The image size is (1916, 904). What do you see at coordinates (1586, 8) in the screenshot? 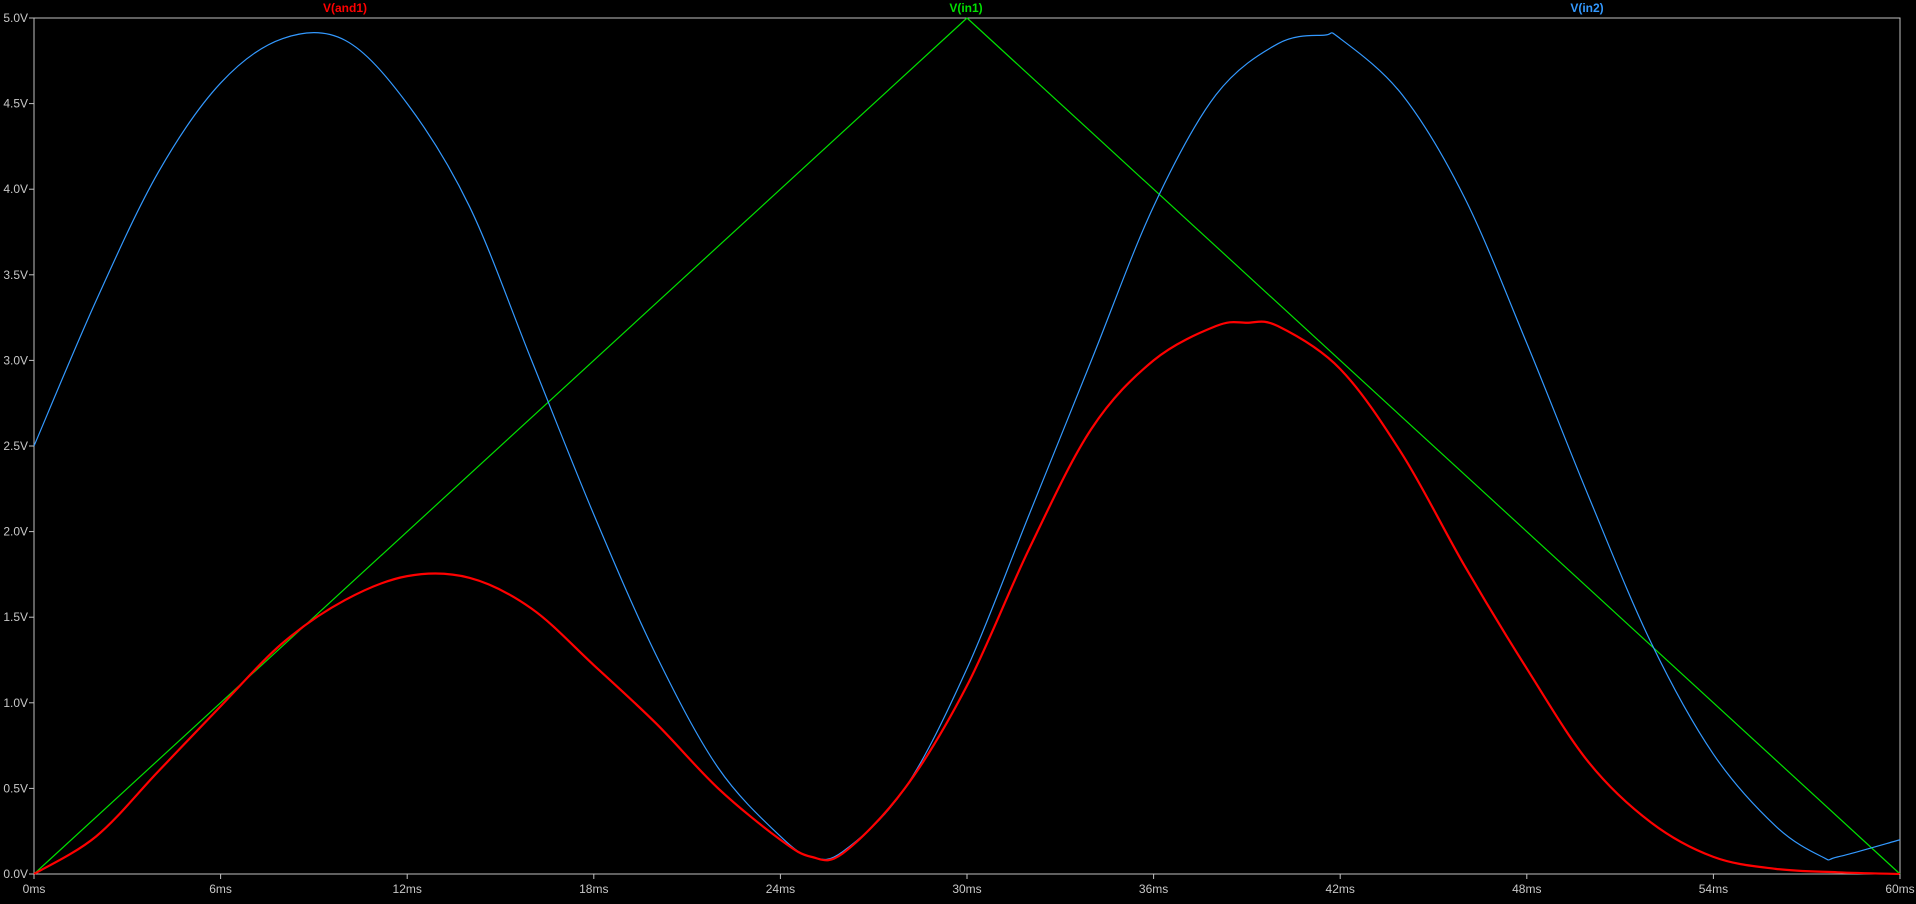
I see `legend-label-v-in2: V(in2)` at bounding box center [1586, 8].